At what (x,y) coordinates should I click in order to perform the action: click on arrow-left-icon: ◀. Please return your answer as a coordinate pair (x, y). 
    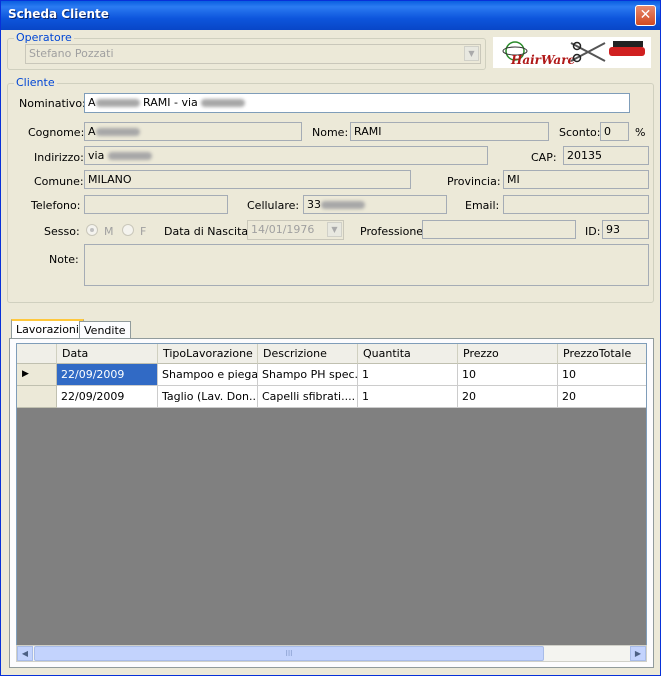
    Looking at the image, I should click on (25, 653).